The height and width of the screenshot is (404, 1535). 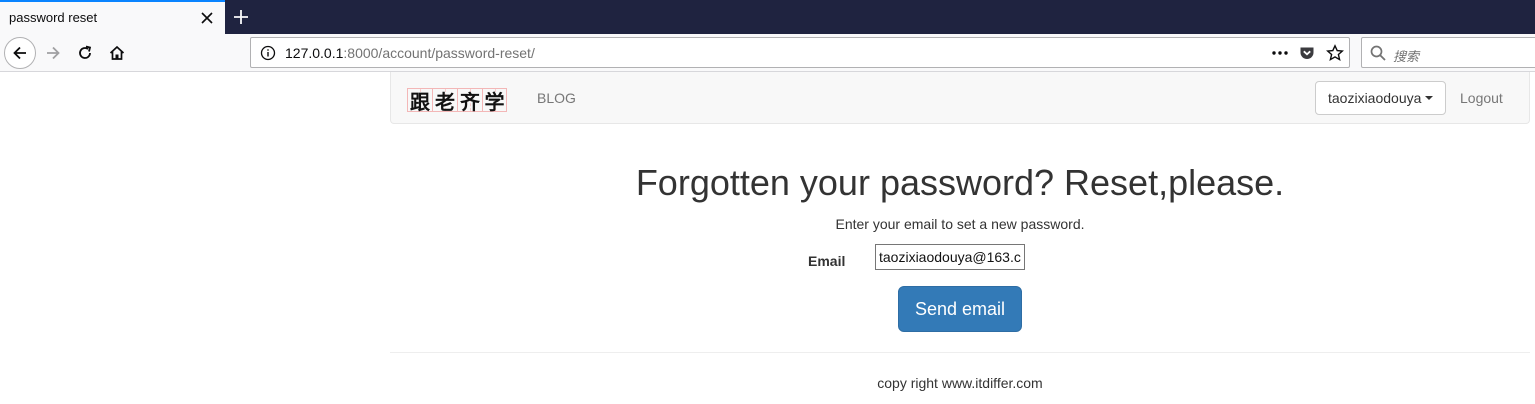 I want to click on tab-strip: password reset, so click(x=767, y=17).